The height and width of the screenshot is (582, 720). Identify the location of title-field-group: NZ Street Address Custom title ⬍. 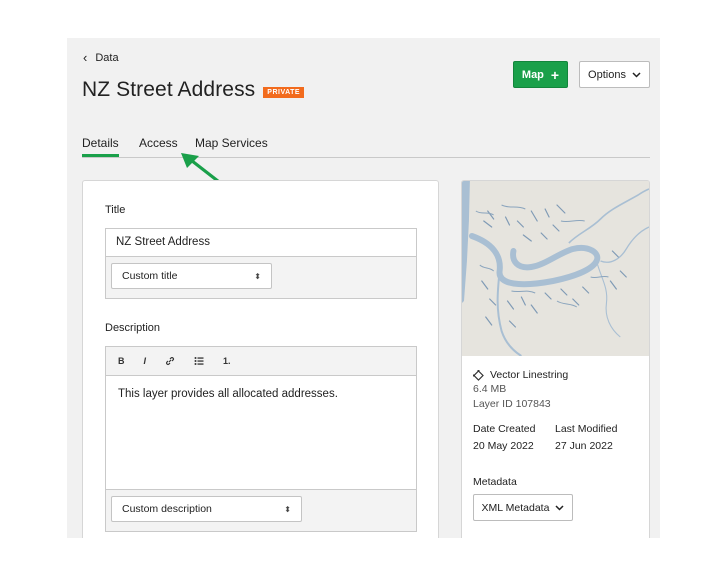
(261, 263).